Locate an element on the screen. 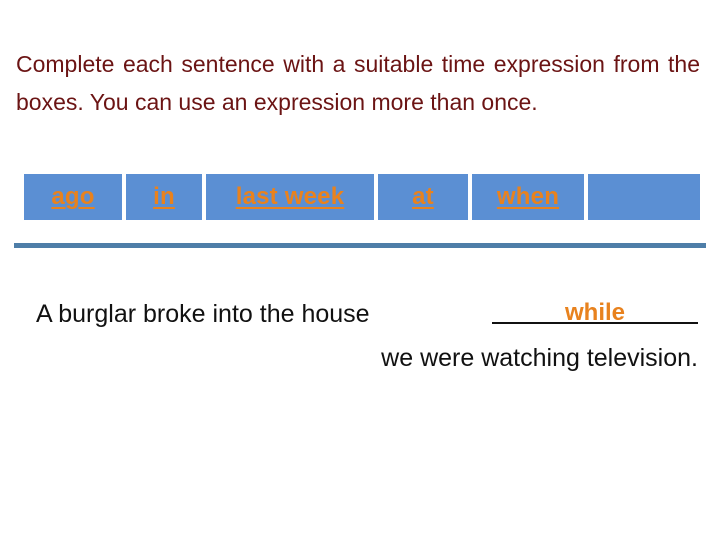 This screenshot has width=720, height=540. word-bank-cell-empty is located at coordinates (644, 197).